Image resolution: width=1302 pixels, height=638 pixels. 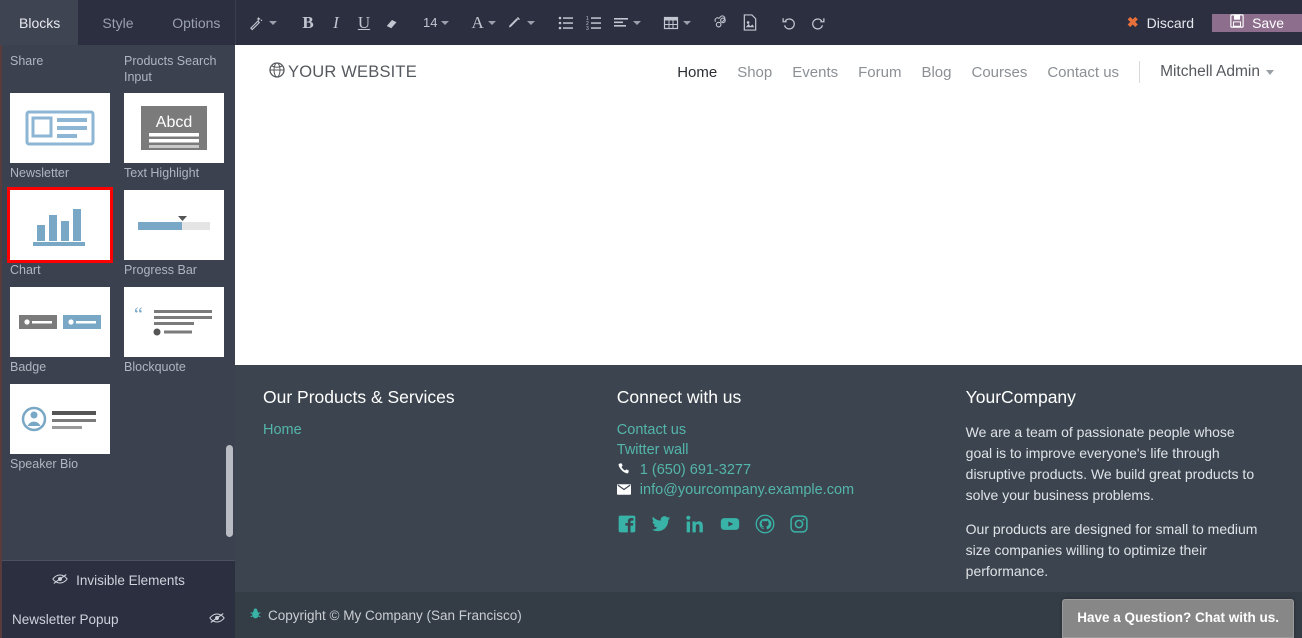 I want to click on tab-blocks: Blocks, so click(x=39, y=22).